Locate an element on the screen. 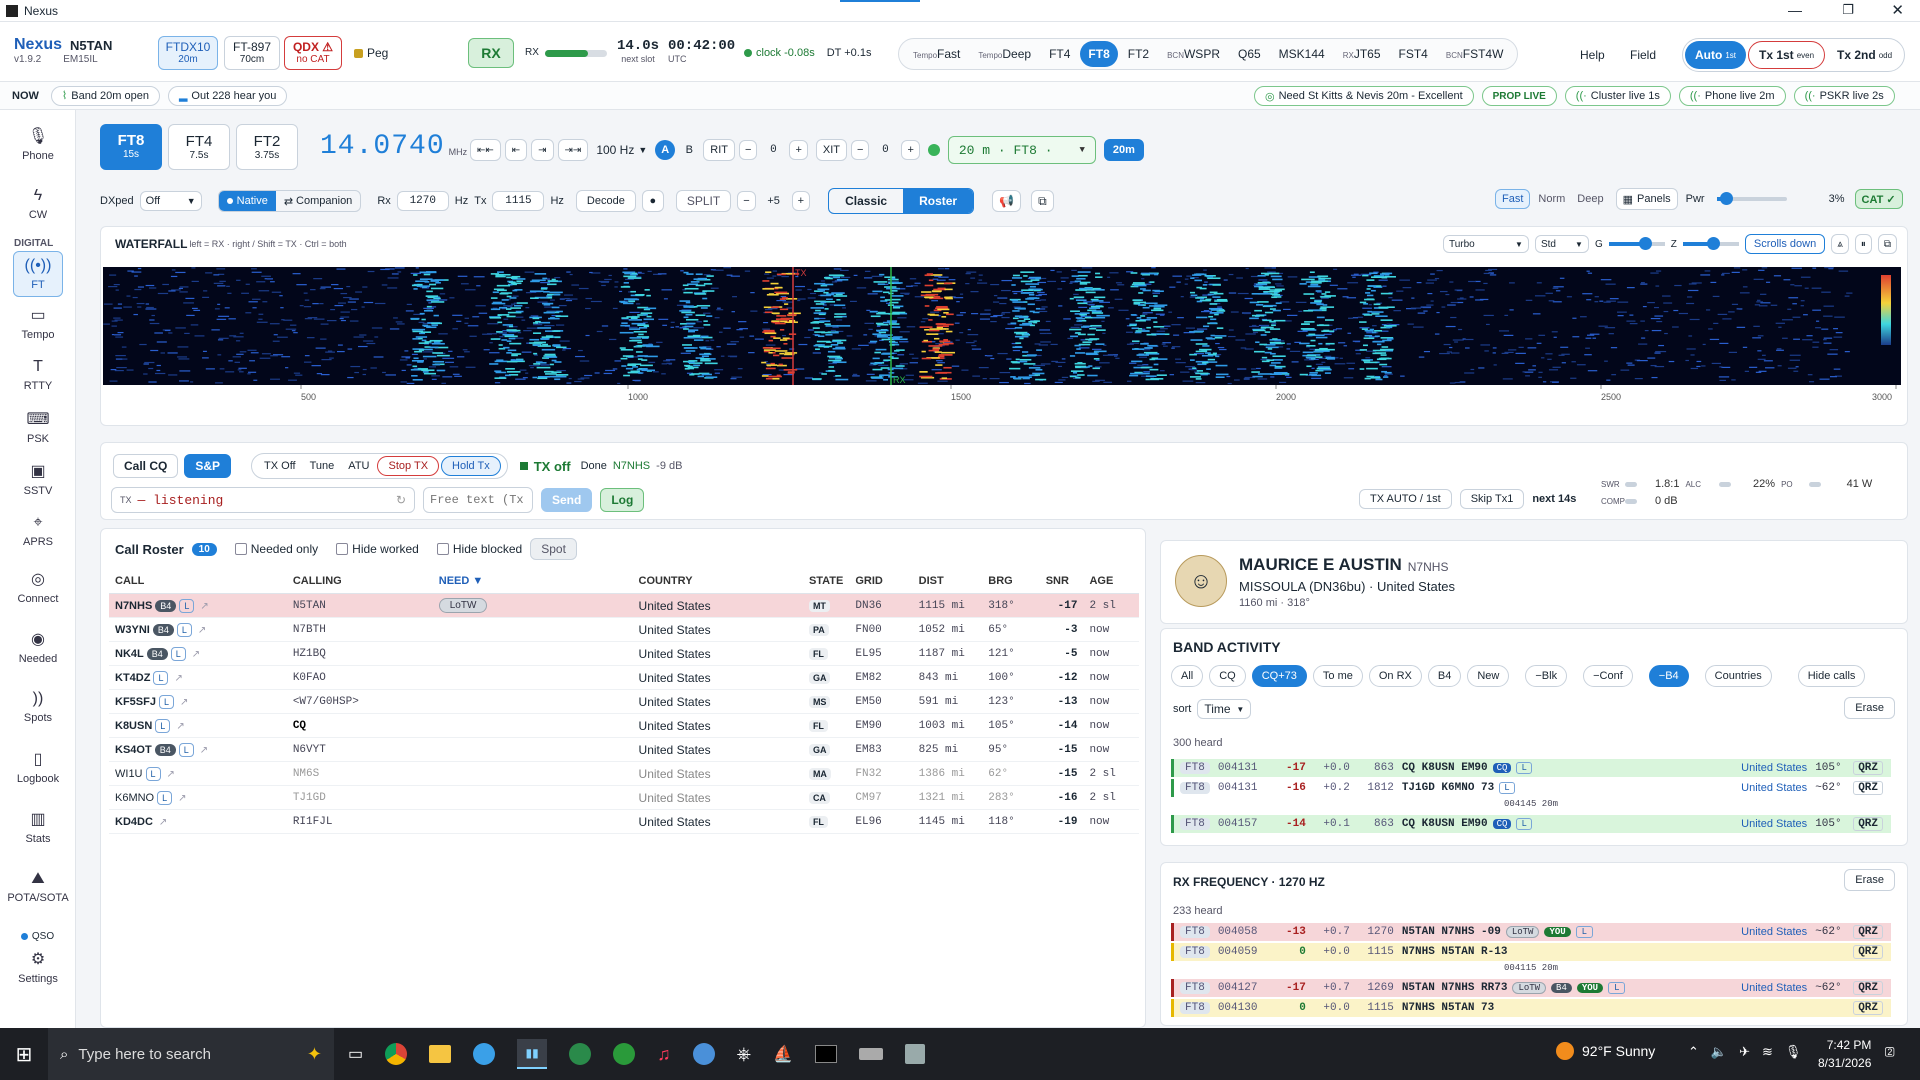 The image size is (1920, 1080). sidebar-item-spots: )) Spots is located at coordinates (38, 707).